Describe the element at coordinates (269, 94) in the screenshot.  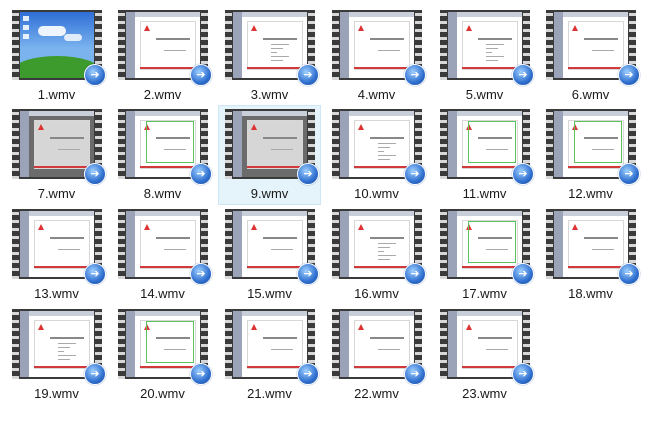
I see `file-name-label: 3.wmv` at that location.